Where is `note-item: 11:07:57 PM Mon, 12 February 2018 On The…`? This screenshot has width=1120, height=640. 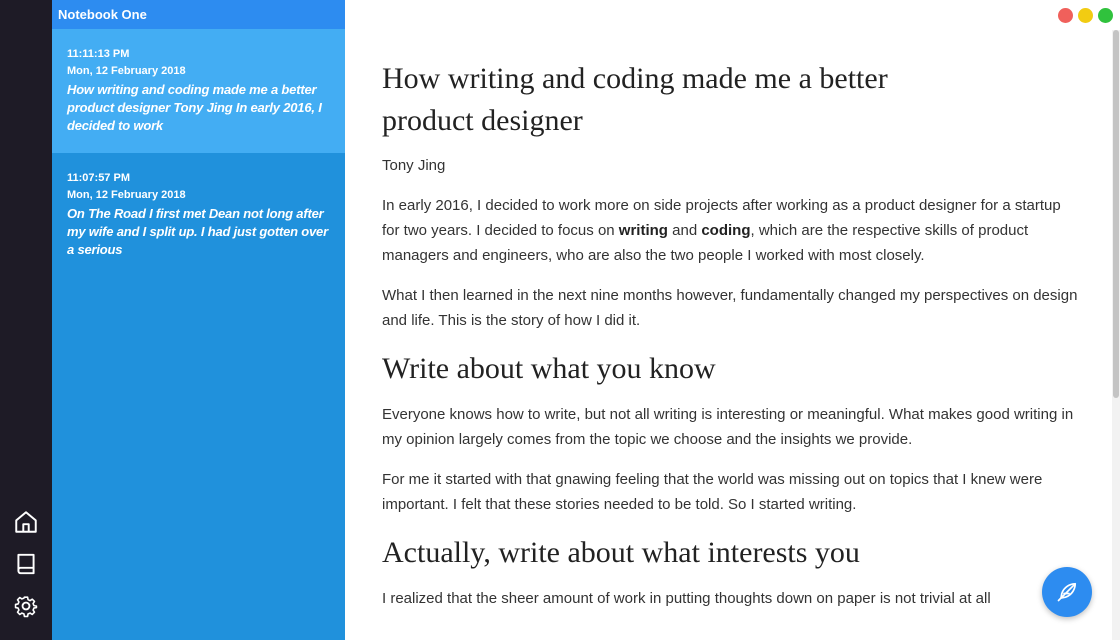
note-item: 11:07:57 PM Mon, 12 February 2018 On The… is located at coordinates (198, 206).